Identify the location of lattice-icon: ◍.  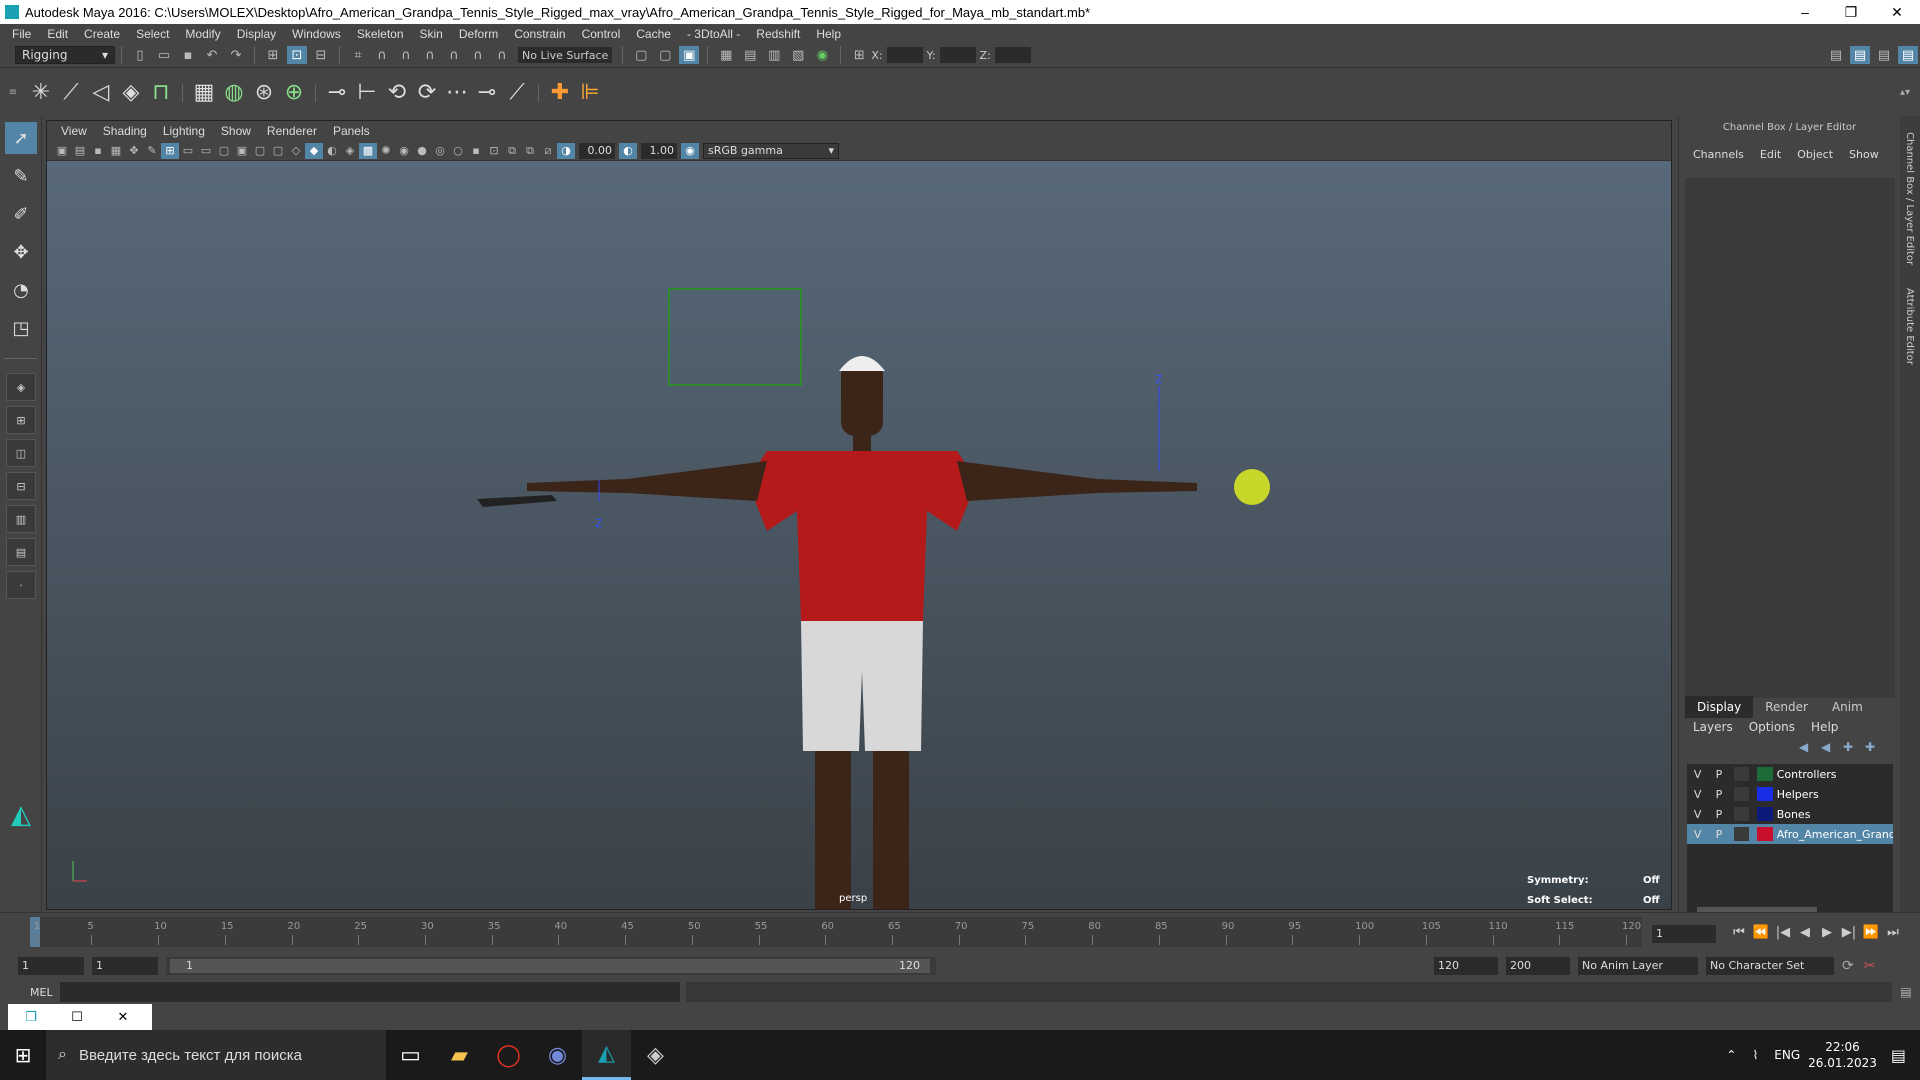
(234, 93).